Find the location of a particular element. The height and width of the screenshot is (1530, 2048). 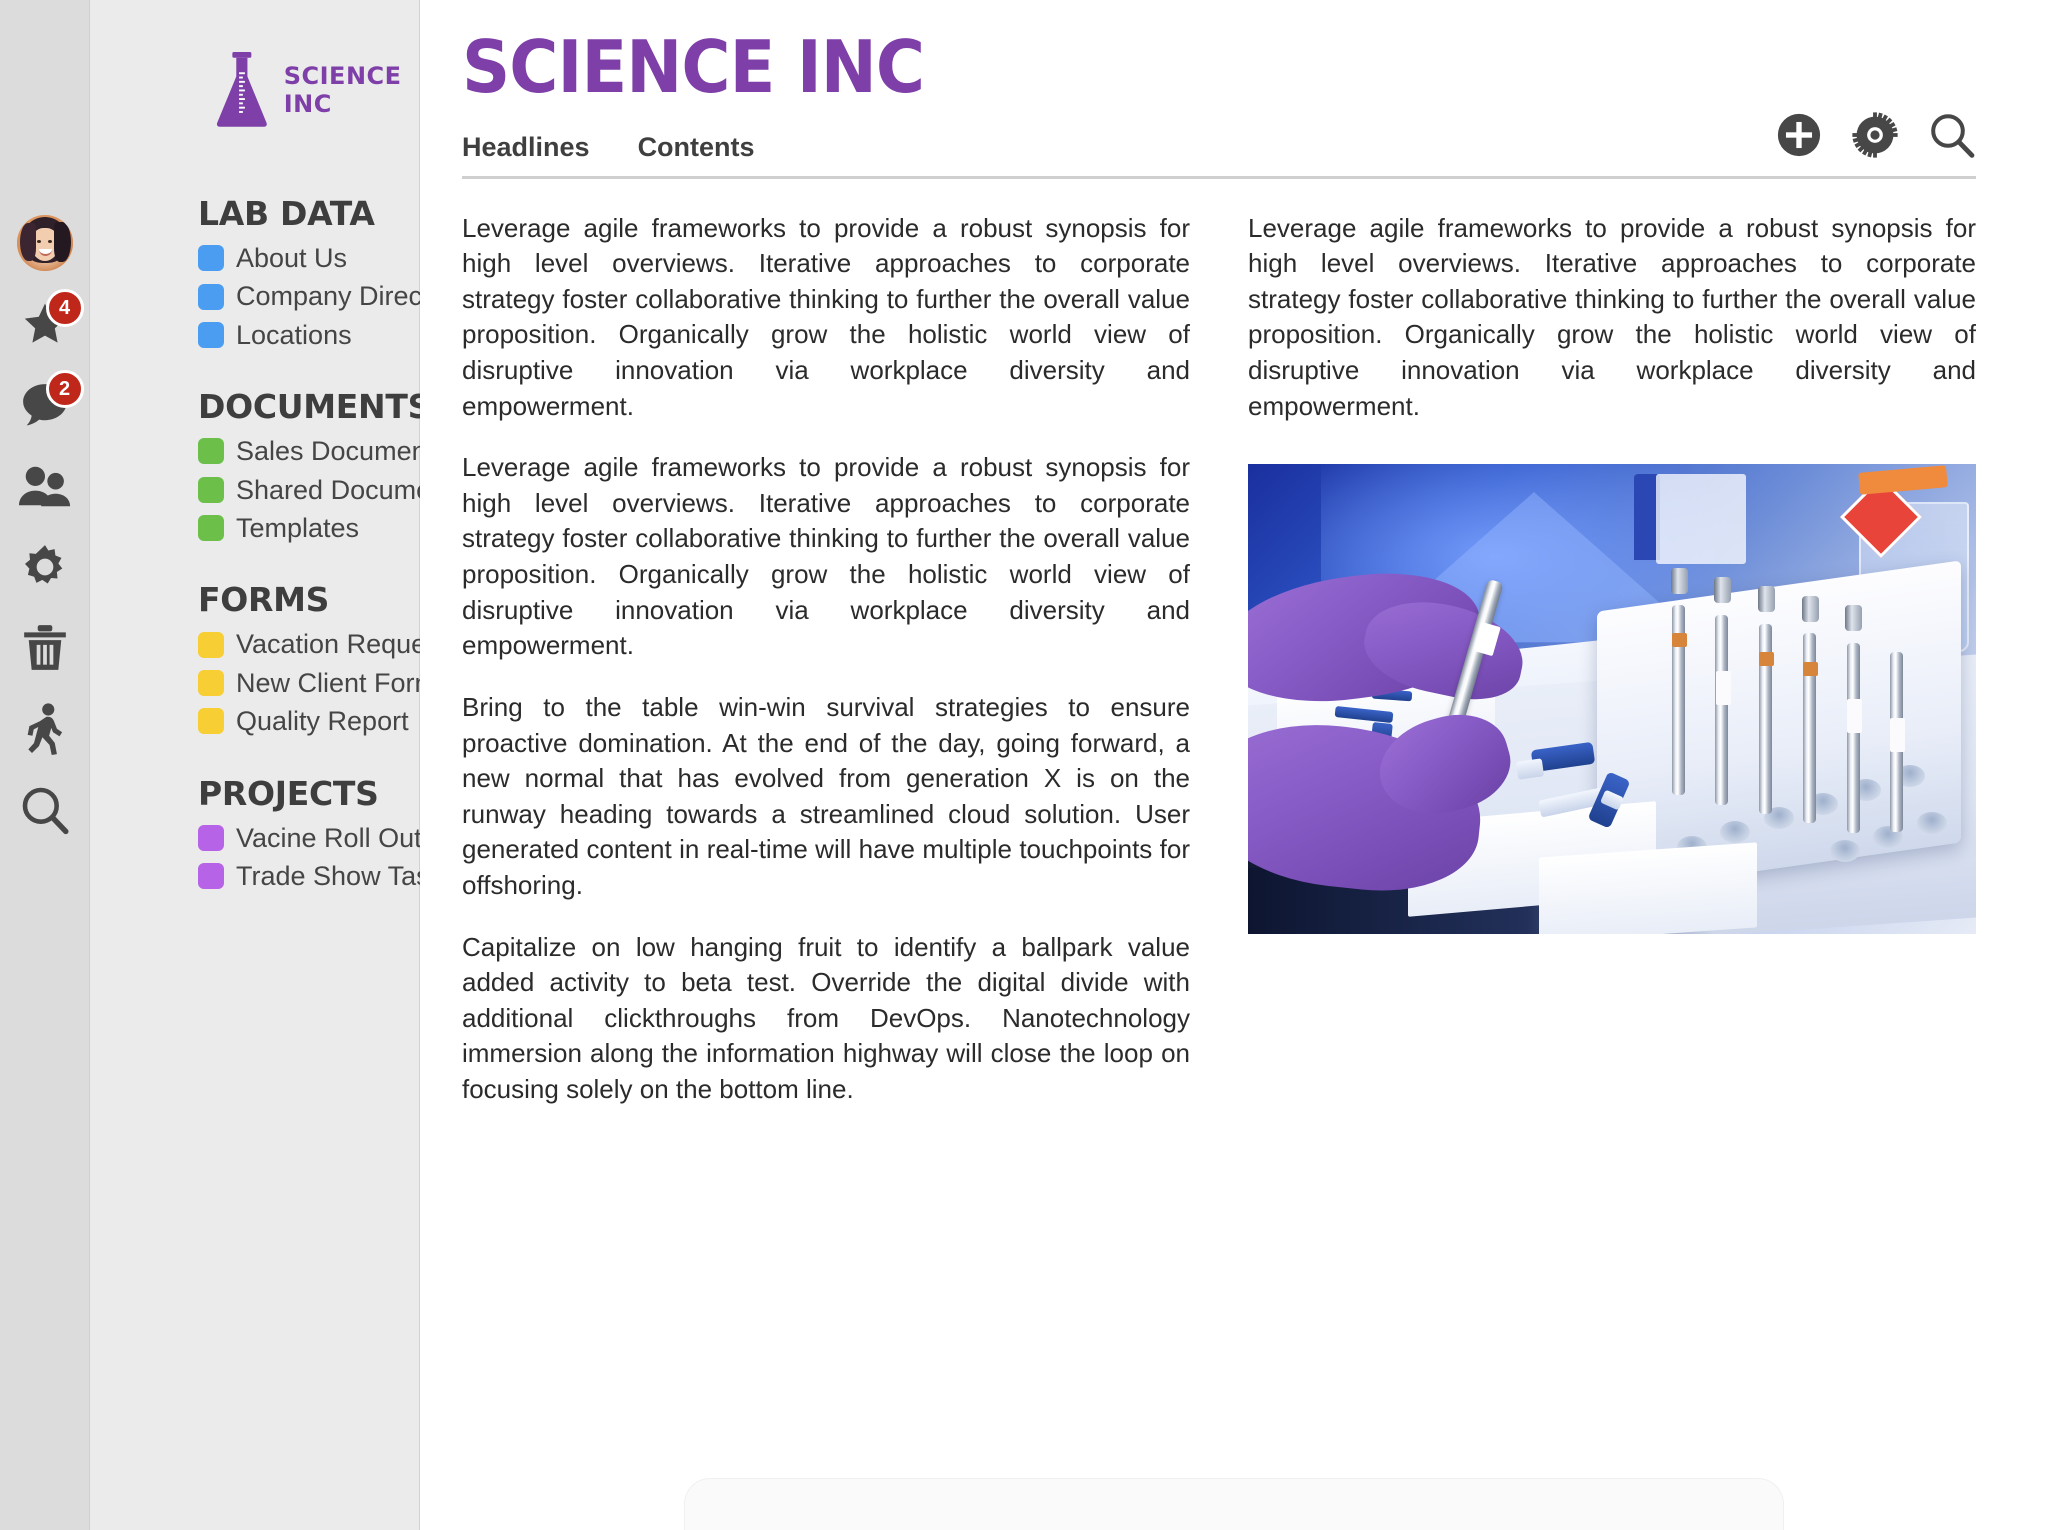

icon-rail: 4 2 is located at coordinates (45, 765).